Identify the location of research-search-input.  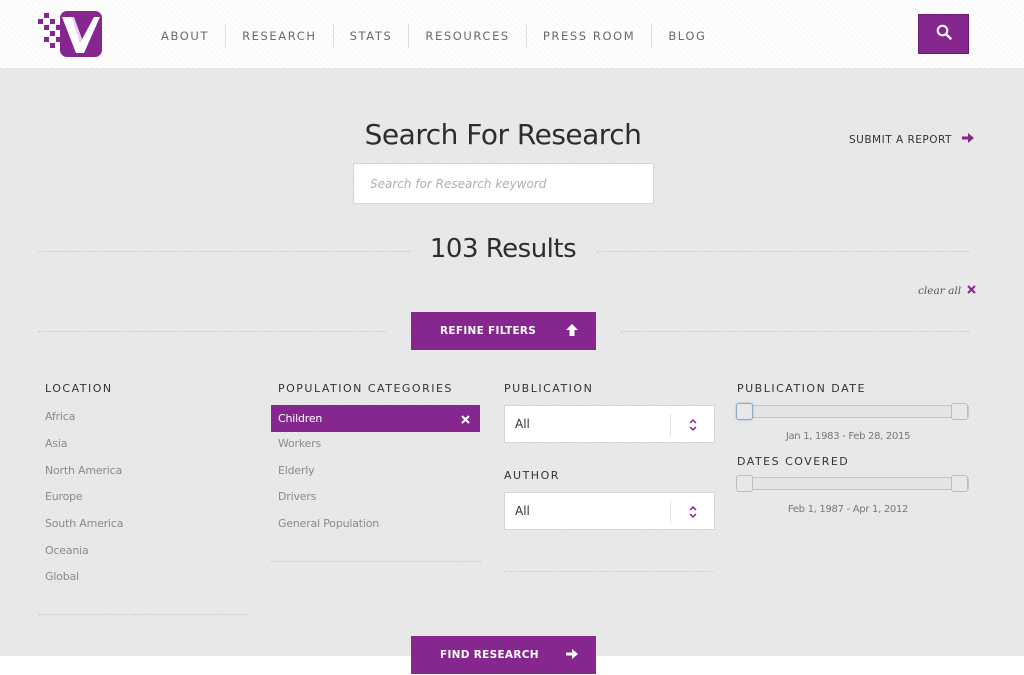
(503, 183).